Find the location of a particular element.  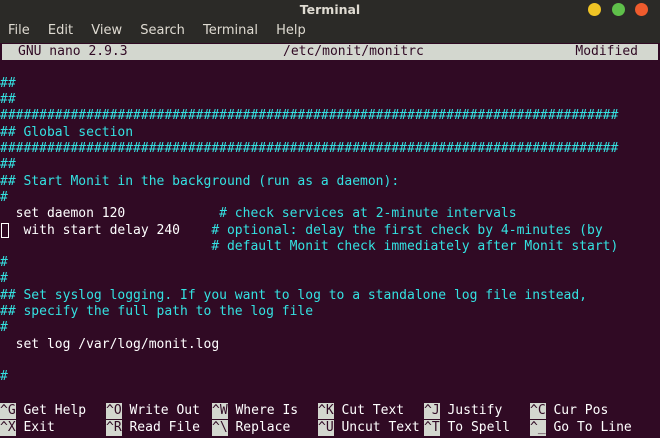

editor-line: ## Global section is located at coordinates (67, 132).